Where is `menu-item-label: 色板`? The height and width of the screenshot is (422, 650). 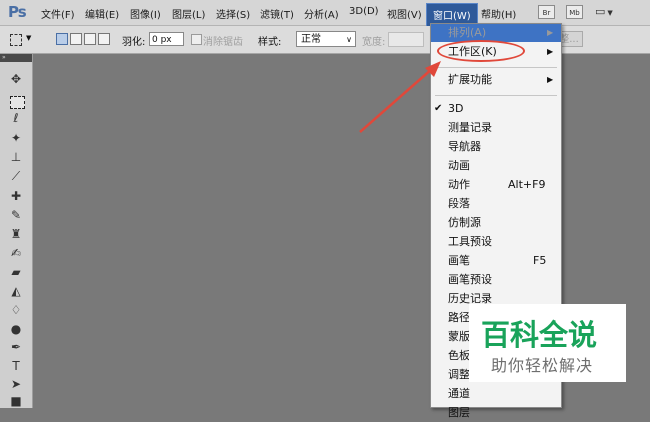
menu-item-label: 色板 is located at coordinates (459, 355).